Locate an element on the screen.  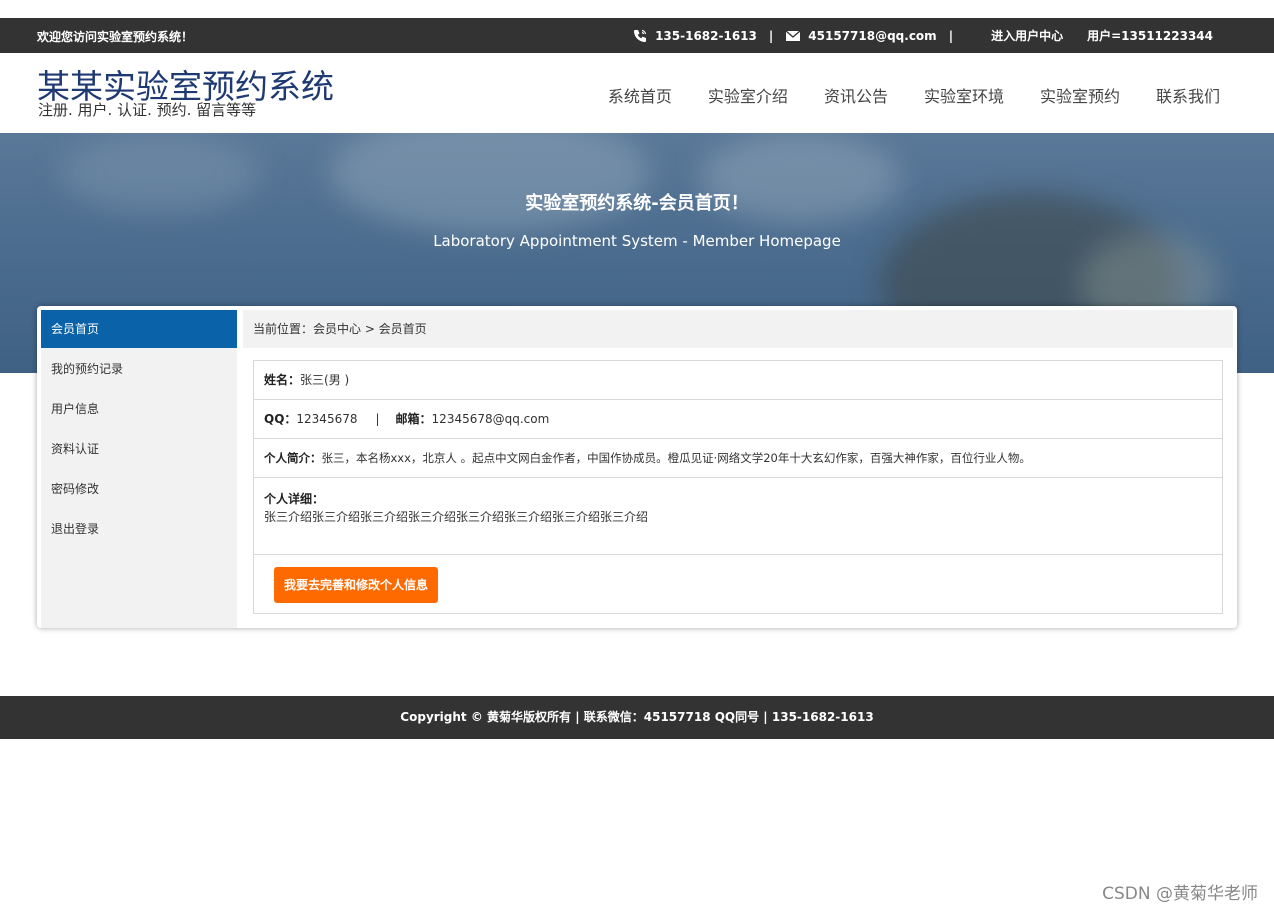
nav-news: 资讯公告 is located at coordinates (856, 95).